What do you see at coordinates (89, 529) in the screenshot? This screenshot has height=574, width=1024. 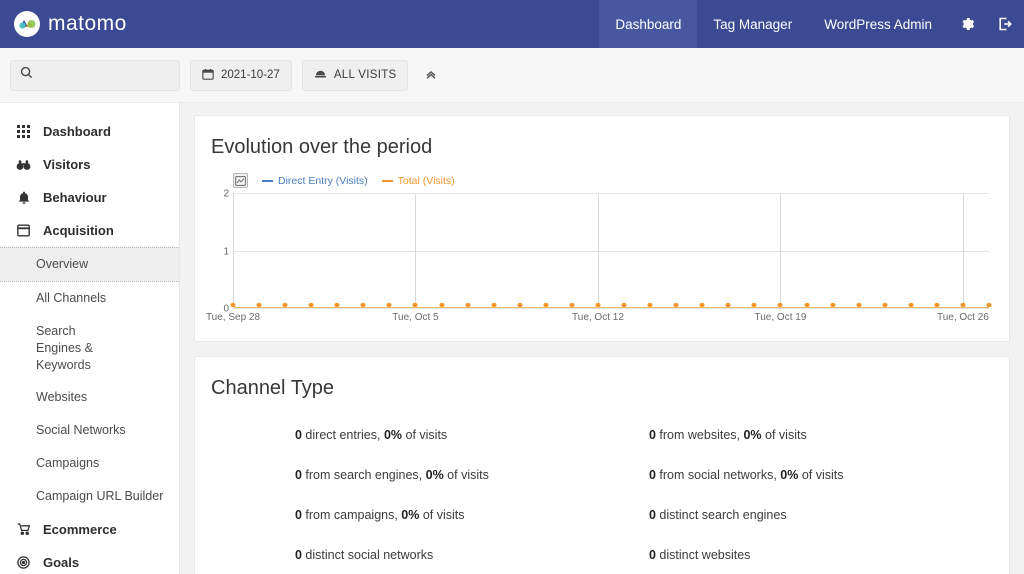 I see `sidebar-item-ecommerce: Ecommerce` at bounding box center [89, 529].